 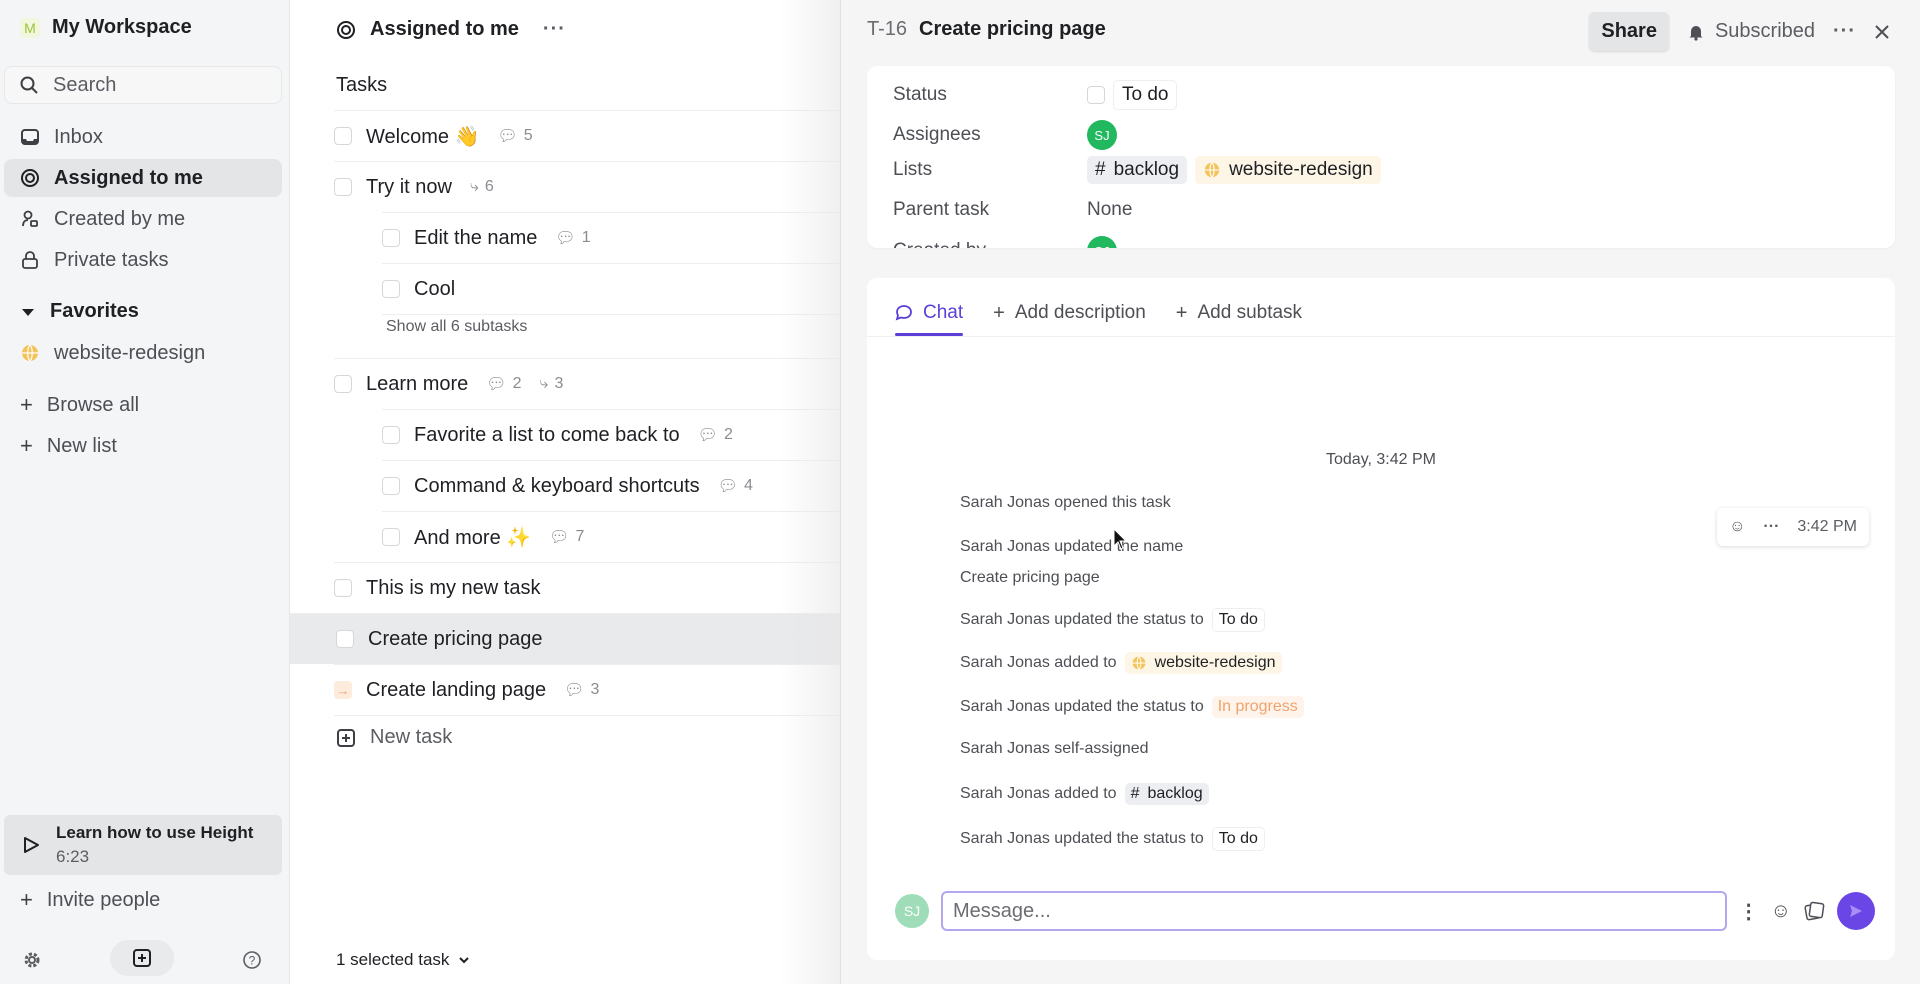 What do you see at coordinates (551, 383) in the screenshot?
I see `subtask-count: ⤷ 3` at bounding box center [551, 383].